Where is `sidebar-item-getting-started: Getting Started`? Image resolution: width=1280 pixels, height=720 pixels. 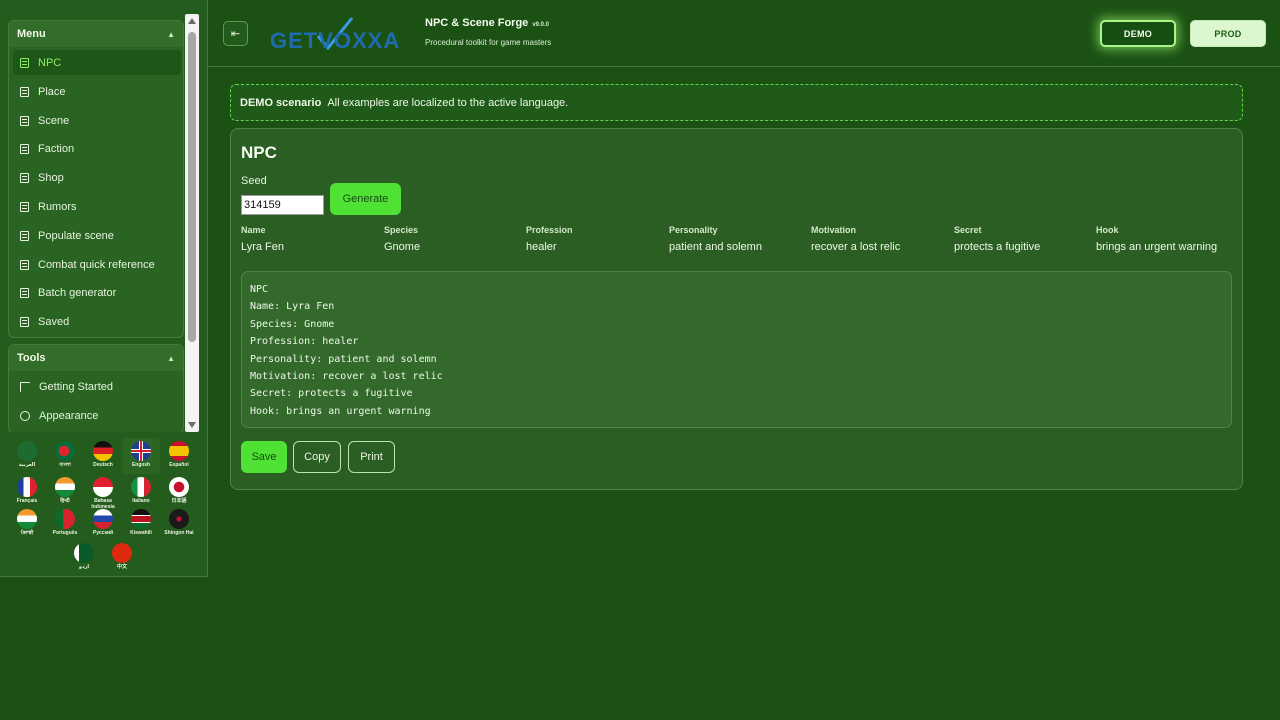 sidebar-item-getting-started: Getting Started is located at coordinates (97, 386).